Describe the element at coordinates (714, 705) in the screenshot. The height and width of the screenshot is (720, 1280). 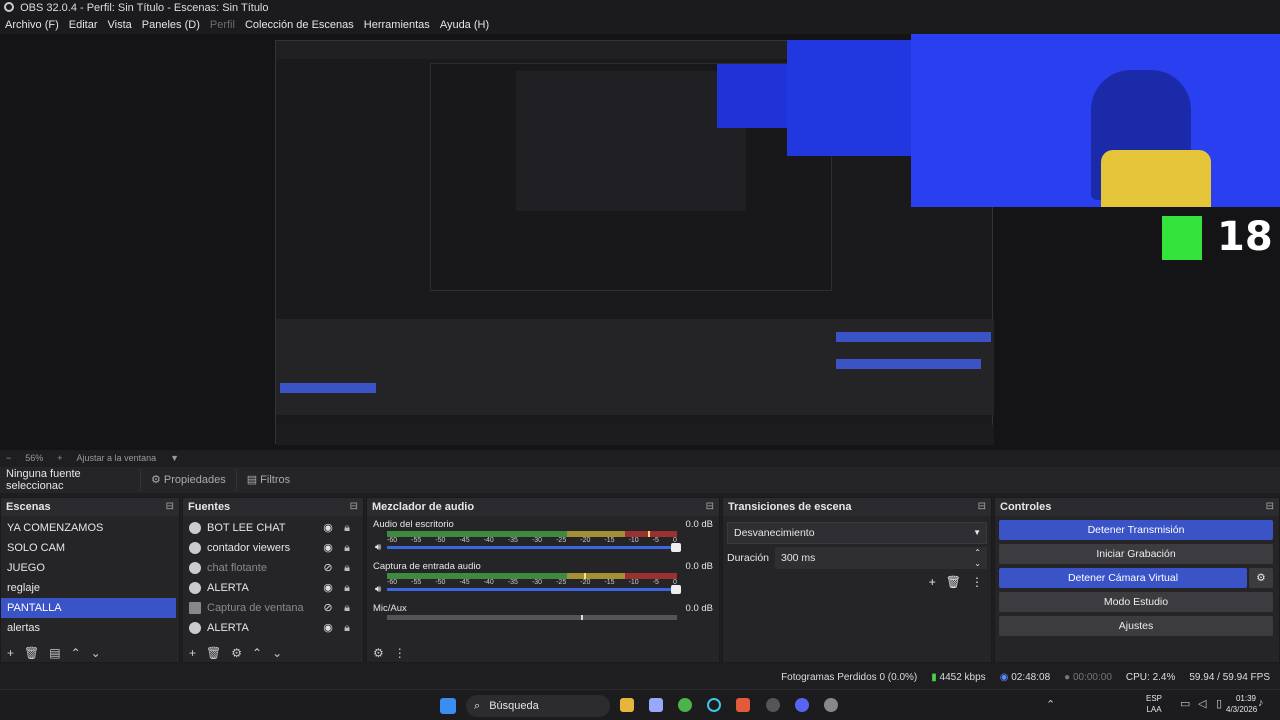
I see `cortana-icon` at that location.